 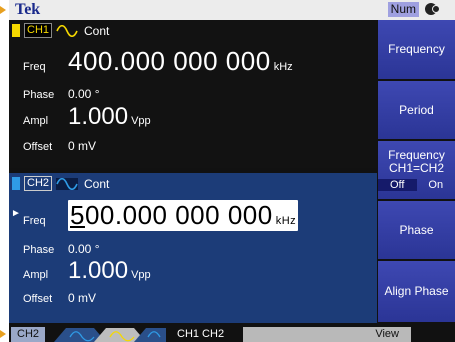 I want to click on softkey-align-phase: Align Phase, so click(x=416, y=291).